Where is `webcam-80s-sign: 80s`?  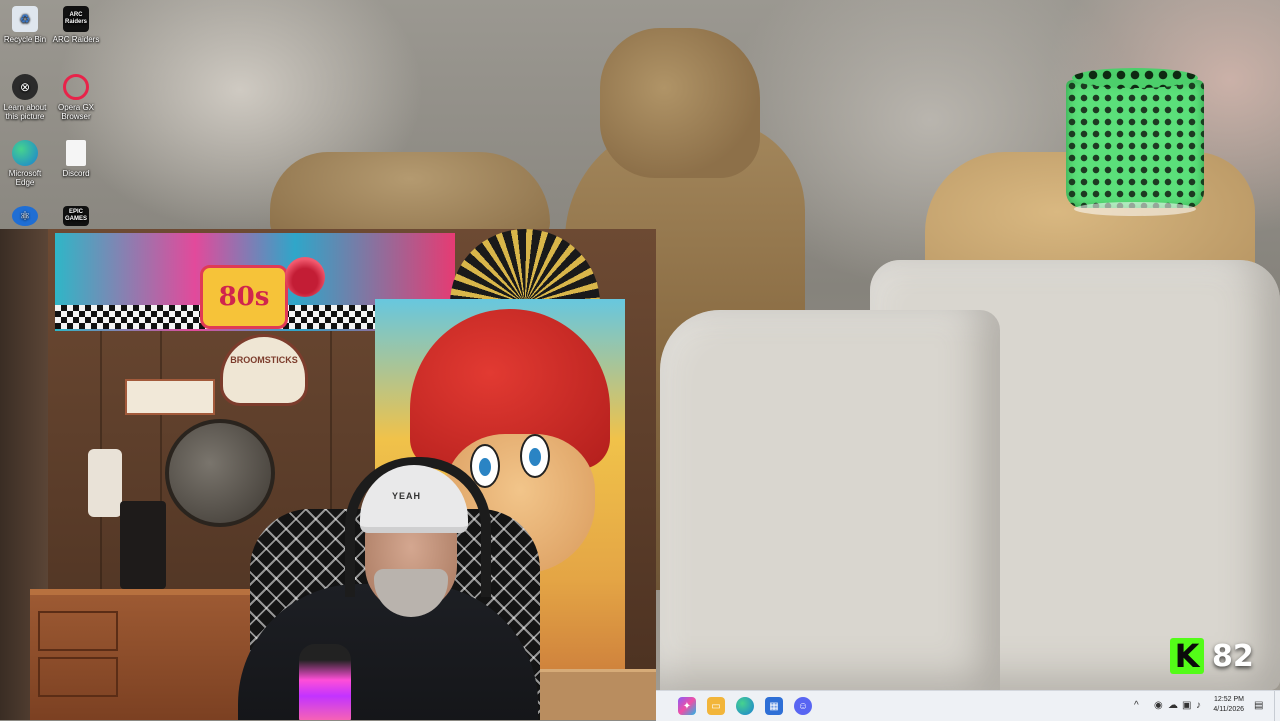
webcam-80s-sign: 80s is located at coordinates (244, 297).